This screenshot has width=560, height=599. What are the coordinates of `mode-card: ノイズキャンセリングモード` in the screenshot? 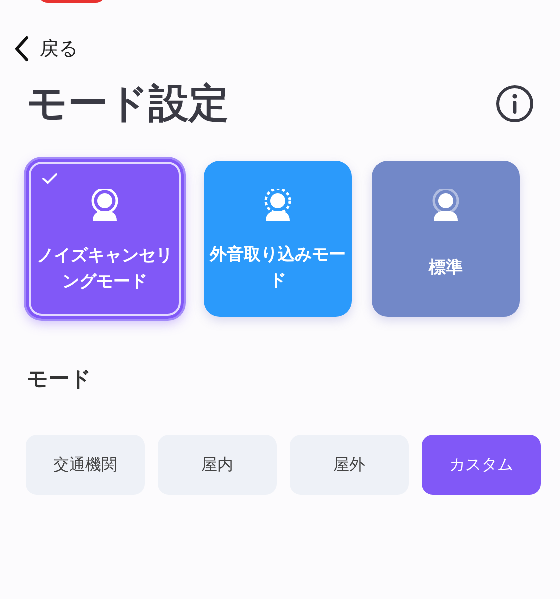 It's located at (105, 239).